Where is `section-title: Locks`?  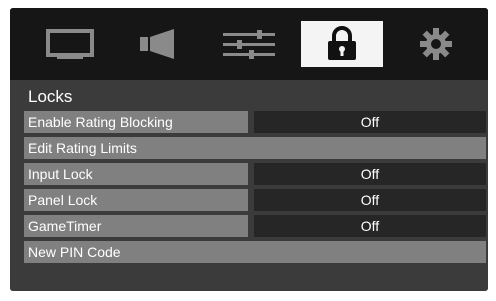 section-title: Locks is located at coordinates (50, 96).